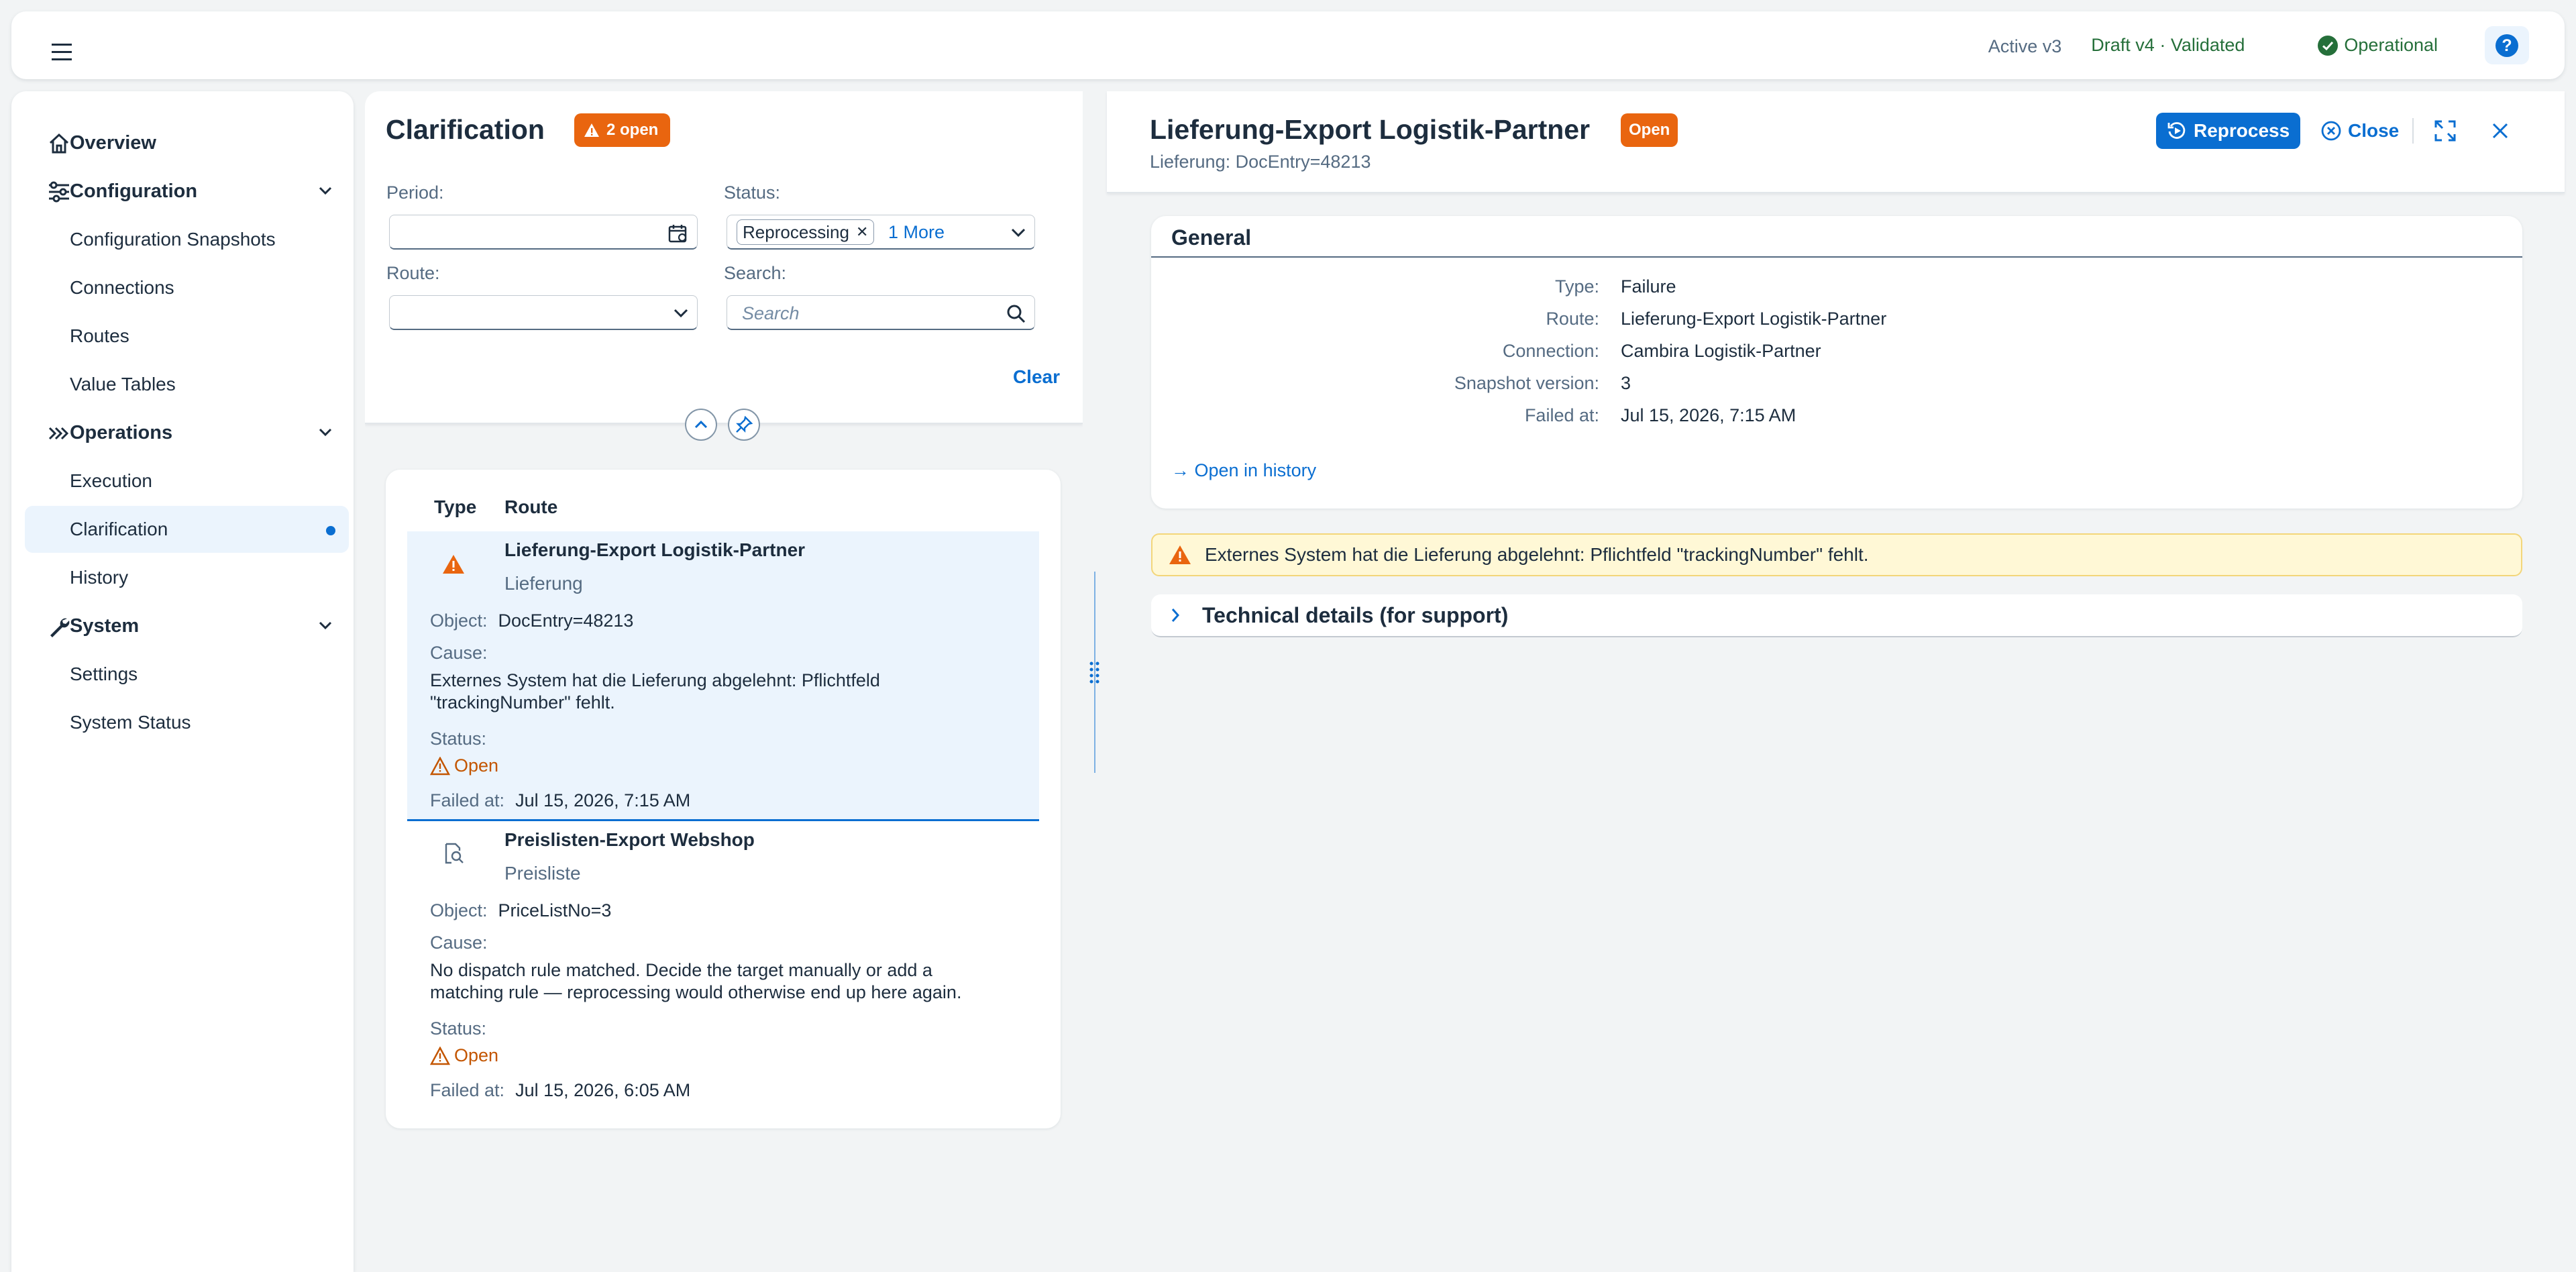 The image size is (2576, 1272). I want to click on route-label: Route:, so click(413, 273).